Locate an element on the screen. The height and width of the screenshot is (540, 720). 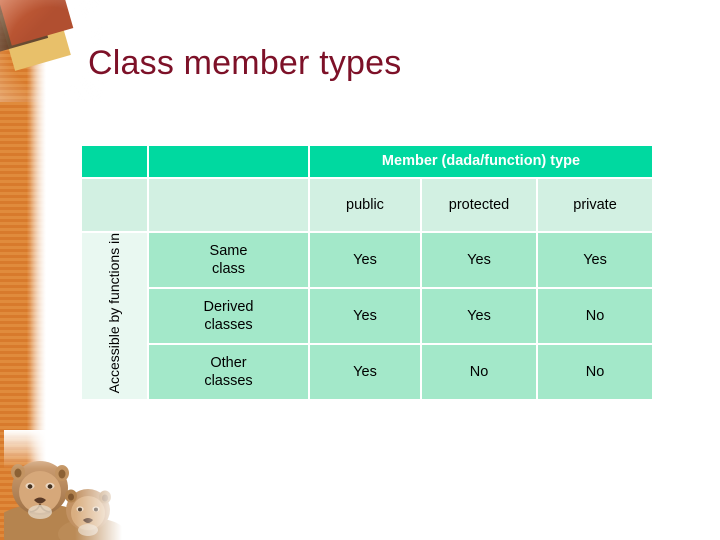
column-header-protected: protected is located at coordinates (479, 205).